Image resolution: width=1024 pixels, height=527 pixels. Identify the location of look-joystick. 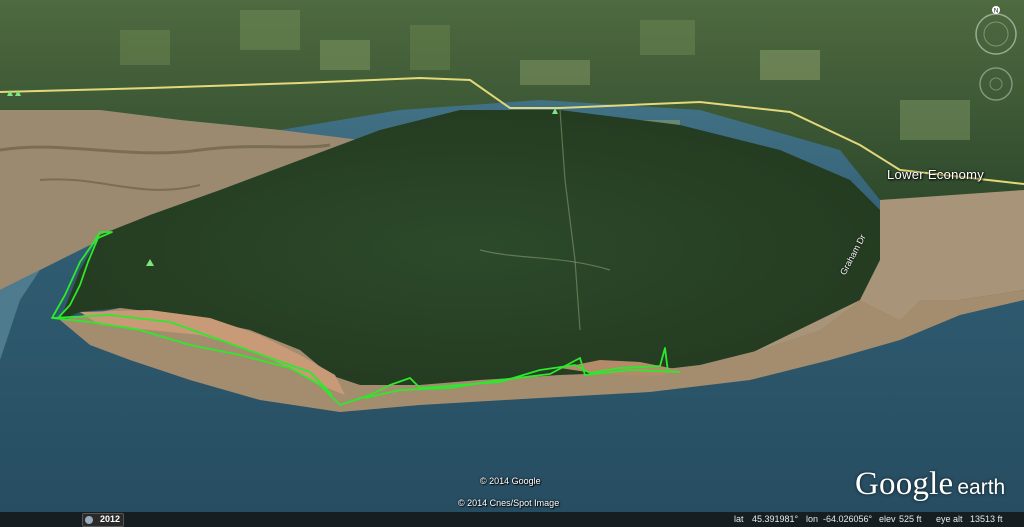
(996, 84).